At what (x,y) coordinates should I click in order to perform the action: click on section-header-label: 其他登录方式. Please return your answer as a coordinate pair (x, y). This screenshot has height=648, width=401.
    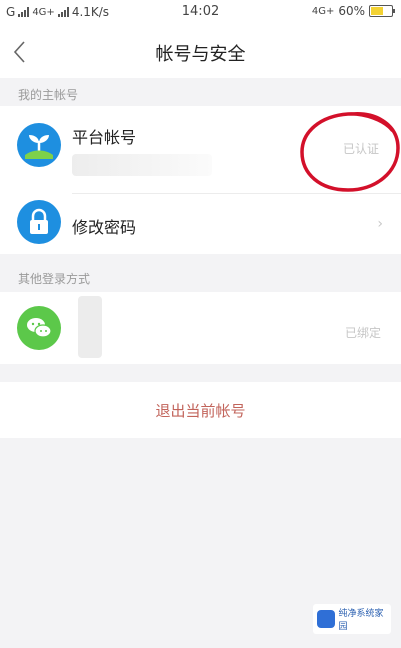
    Looking at the image, I should click on (54, 279).